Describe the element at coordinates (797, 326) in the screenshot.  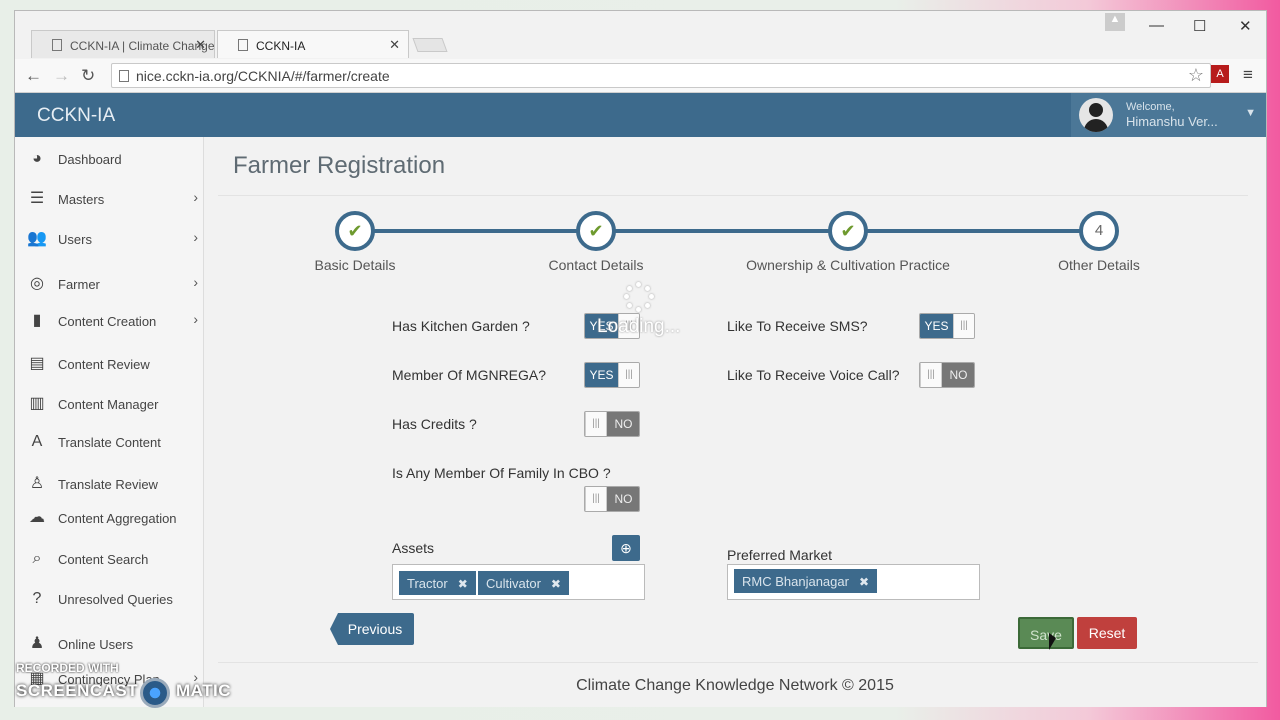
I see `sms-label: Like To Receive SMS?` at that location.